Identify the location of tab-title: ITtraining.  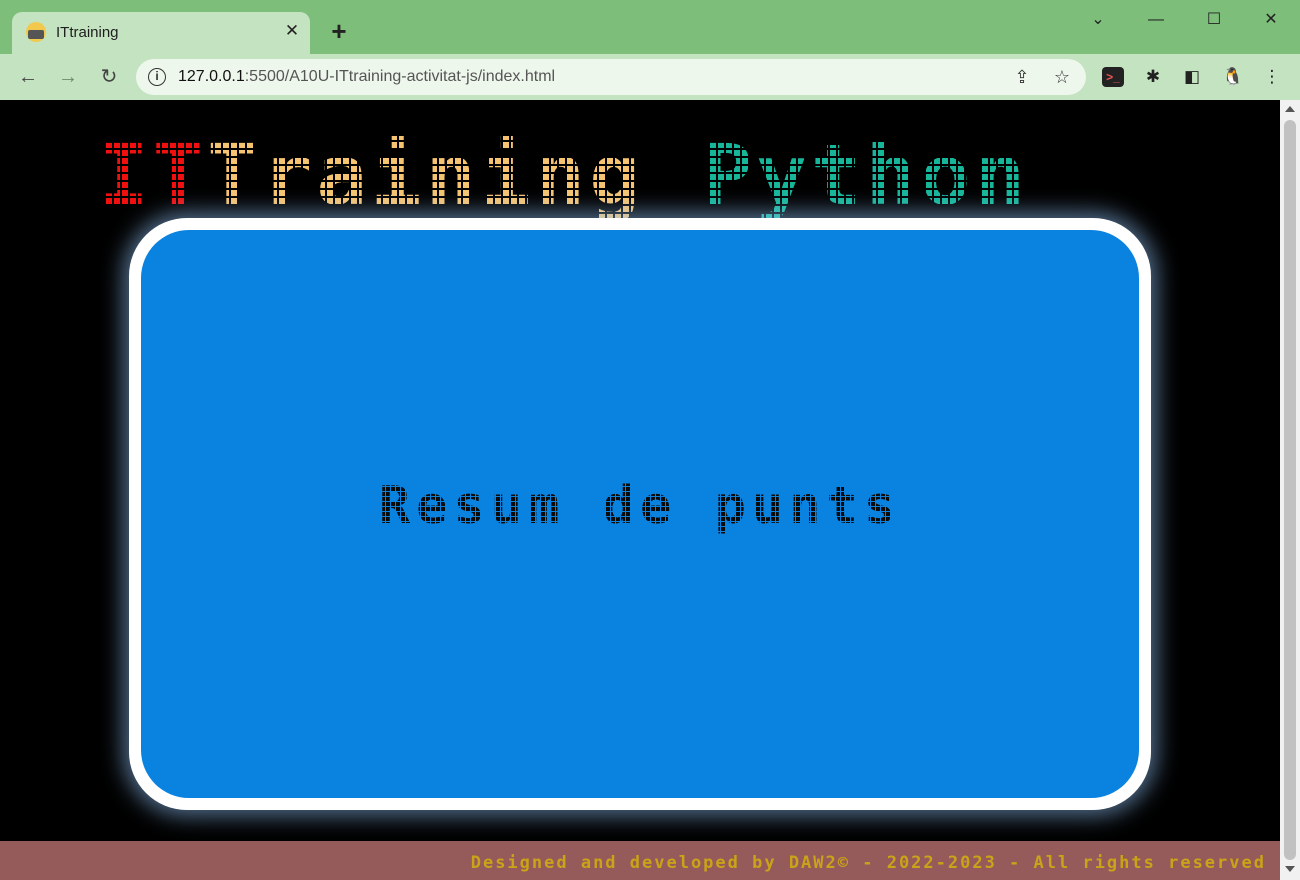
(87, 32).